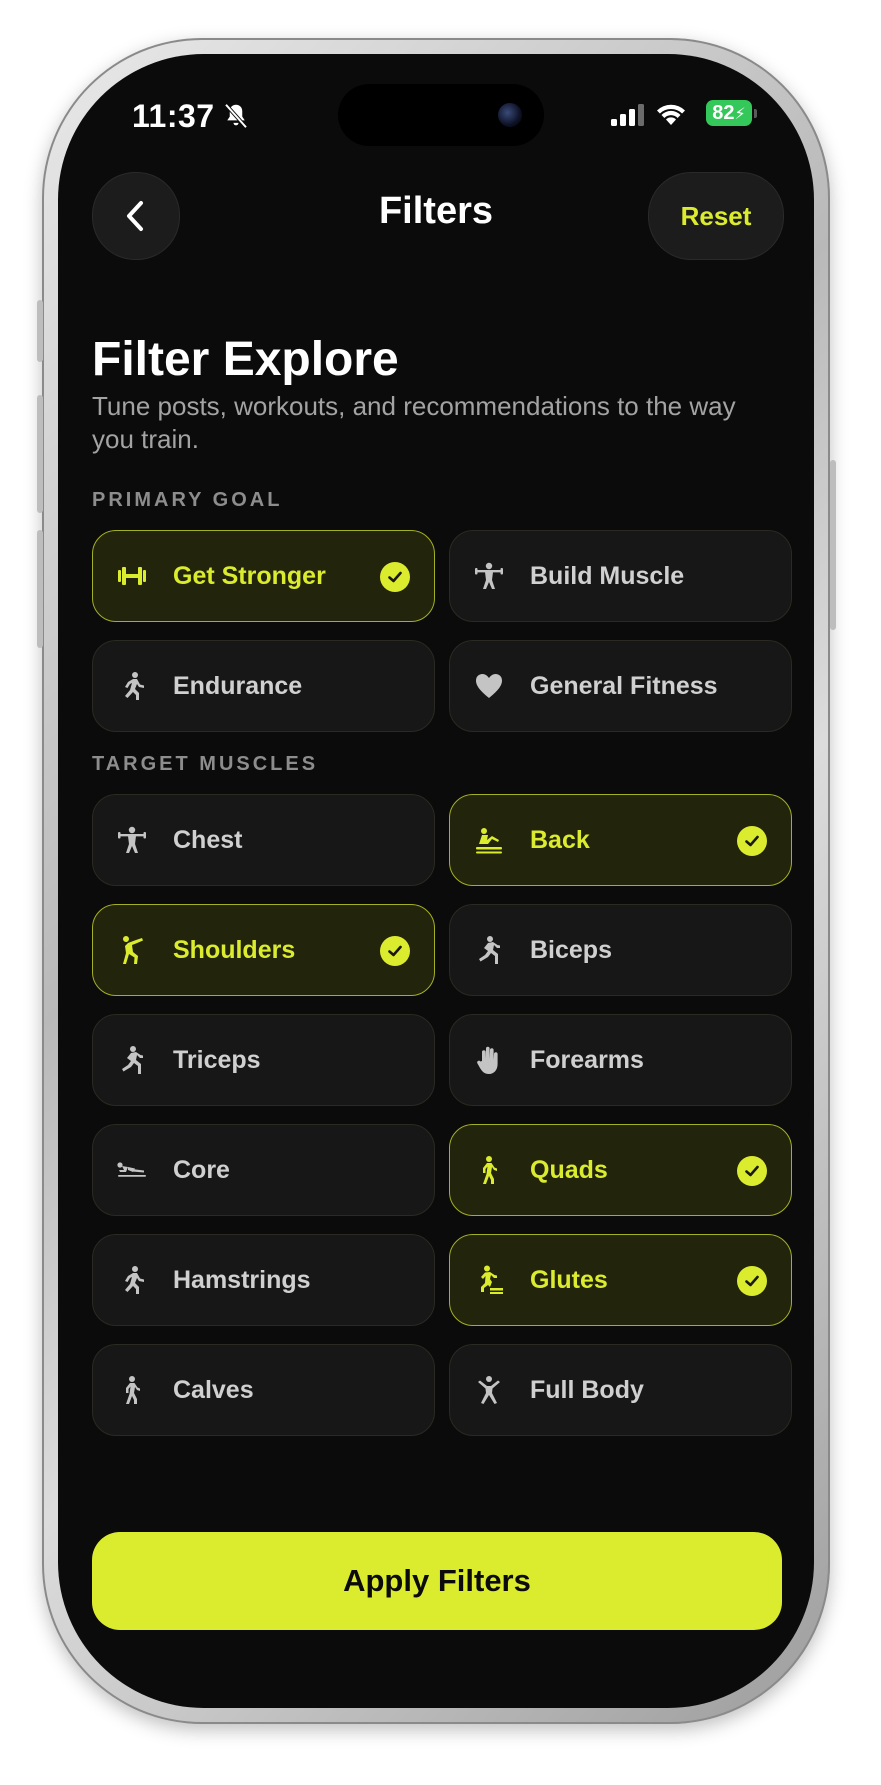  I want to click on chip-label: Core, so click(201, 1169).